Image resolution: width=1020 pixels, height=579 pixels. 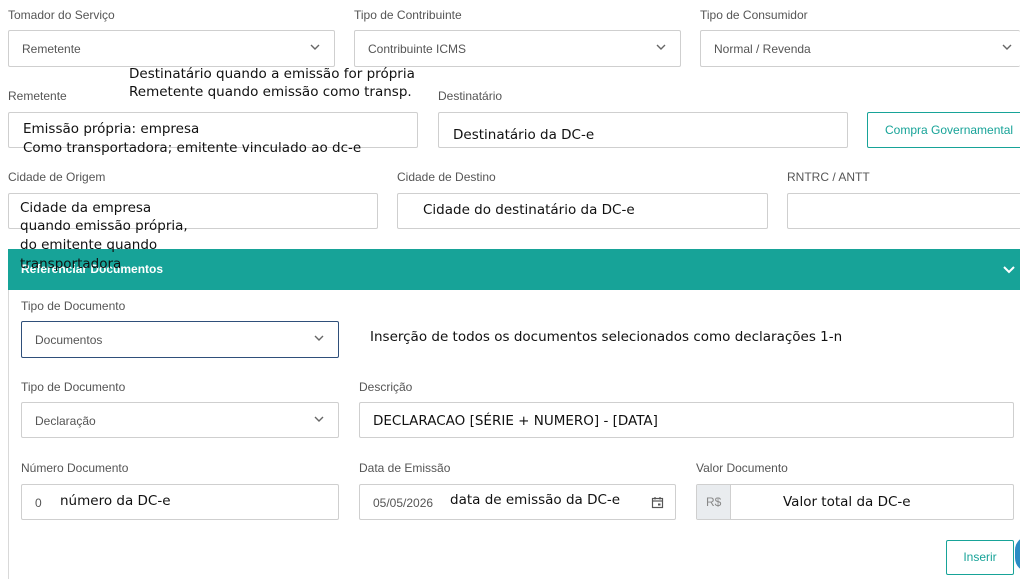 I want to click on valor-documento-input: R$ Valor total da DC-e, so click(x=855, y=502).